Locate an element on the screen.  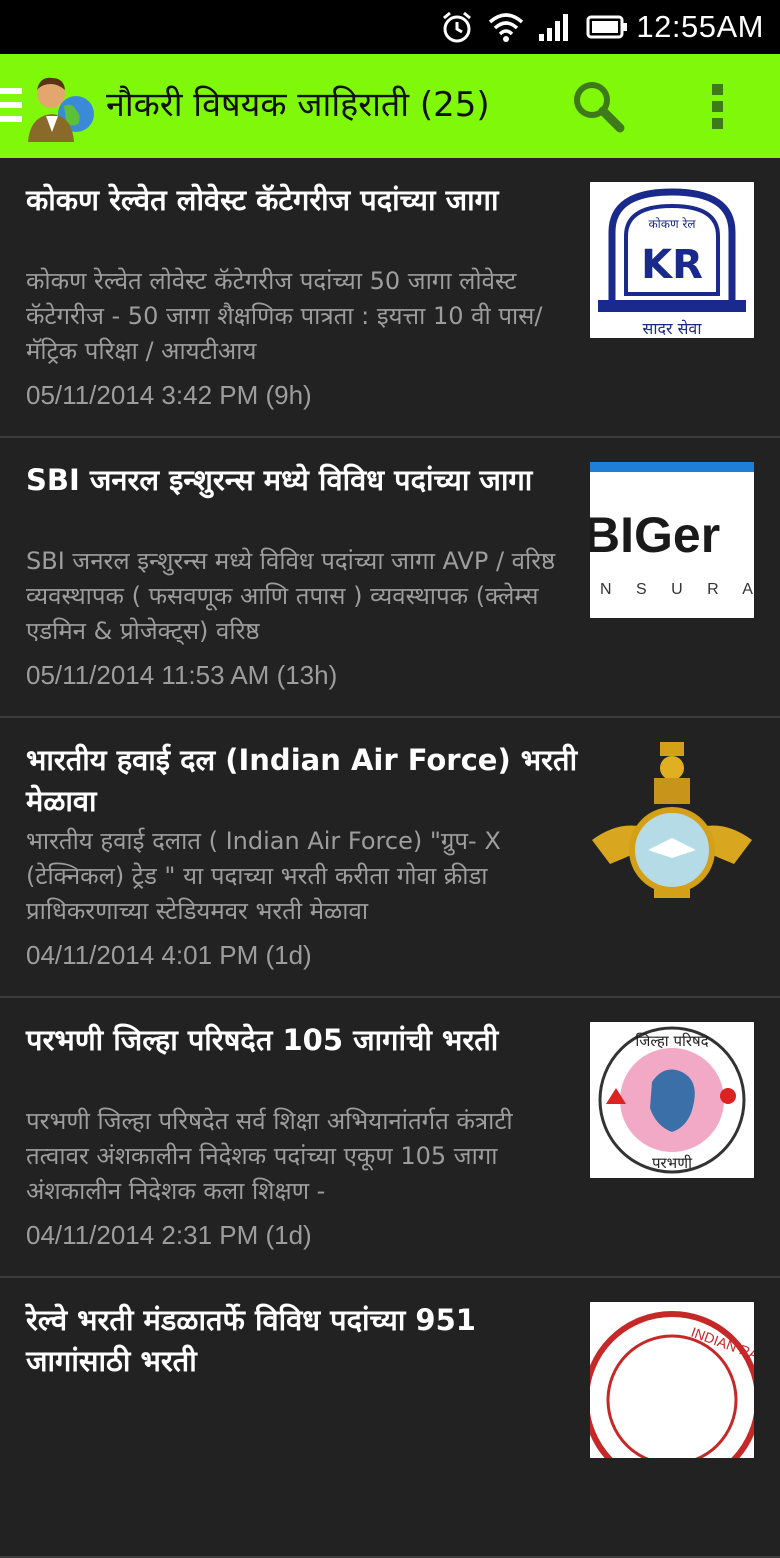
item-date: 04/11/2014 4:01 PM (1d) is located at coordinates (169, 955).